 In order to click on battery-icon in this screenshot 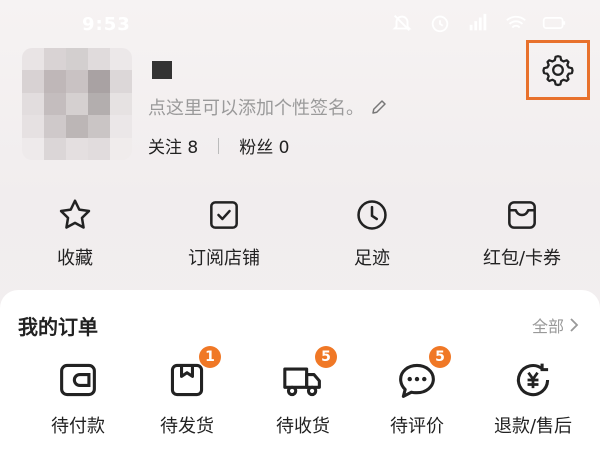, I will do `click(554, 23)`.